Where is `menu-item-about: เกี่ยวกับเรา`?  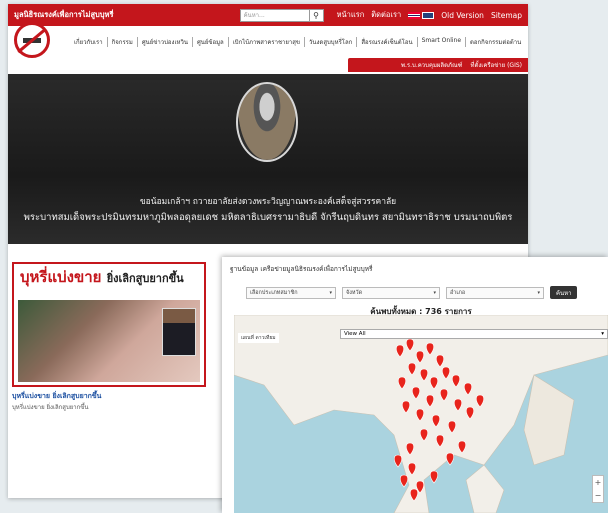
menu-item-about: เกี่ยวกับเรา is located at coordinates (89, 42).